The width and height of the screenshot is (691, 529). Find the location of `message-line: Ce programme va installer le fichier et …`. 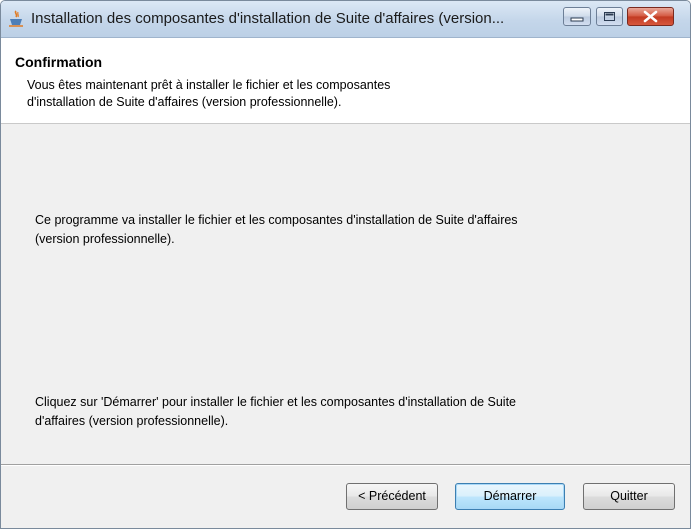

message-line: Ce programme va installer le fichier et … is located at coordinates (276, 220).